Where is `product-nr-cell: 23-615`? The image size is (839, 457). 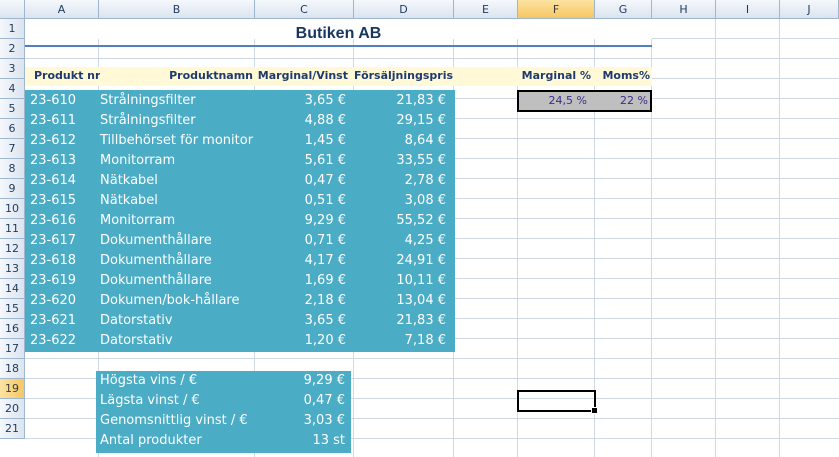
product-nr-cell: 23-615 is located at coordinates (62, 201).